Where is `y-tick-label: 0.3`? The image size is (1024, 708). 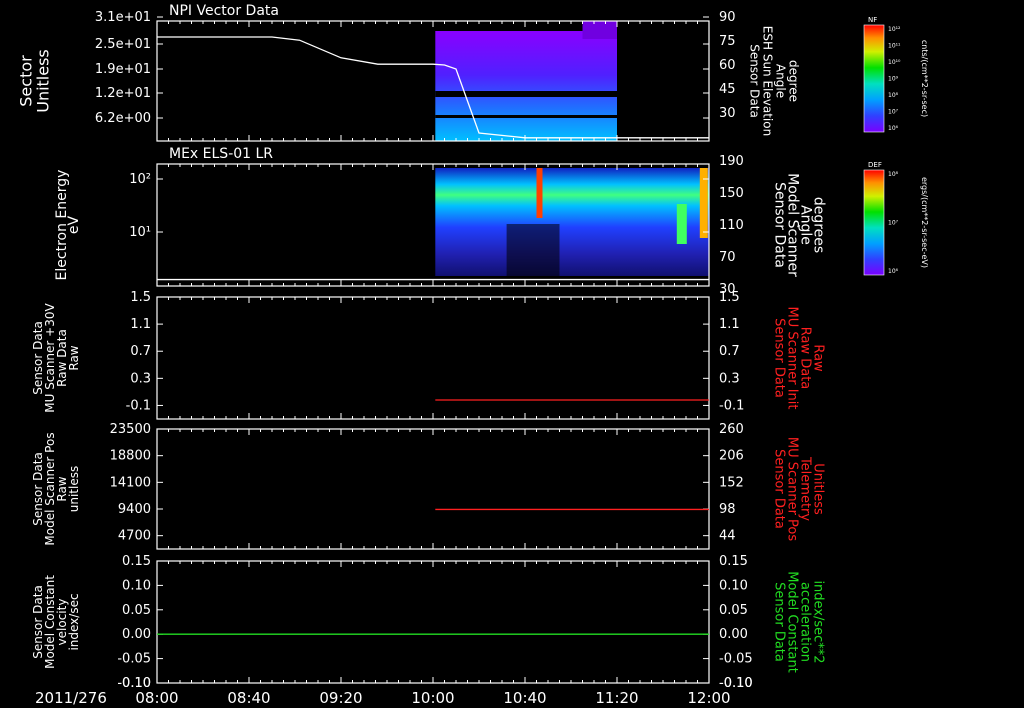 y-tick-label: 0.3 is located at coordinates (140, 378).